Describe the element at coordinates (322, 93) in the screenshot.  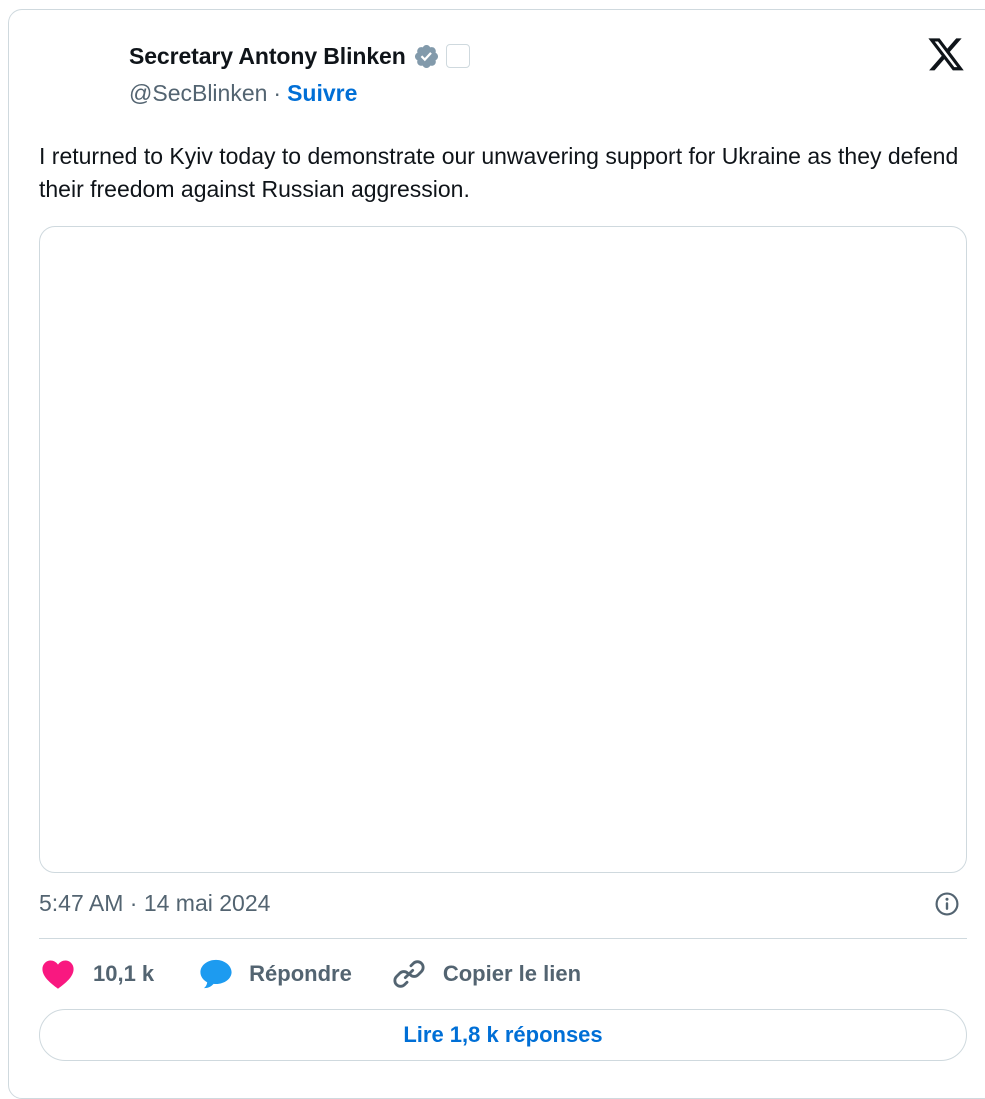
I see `follow-link: Suivre` at that location.